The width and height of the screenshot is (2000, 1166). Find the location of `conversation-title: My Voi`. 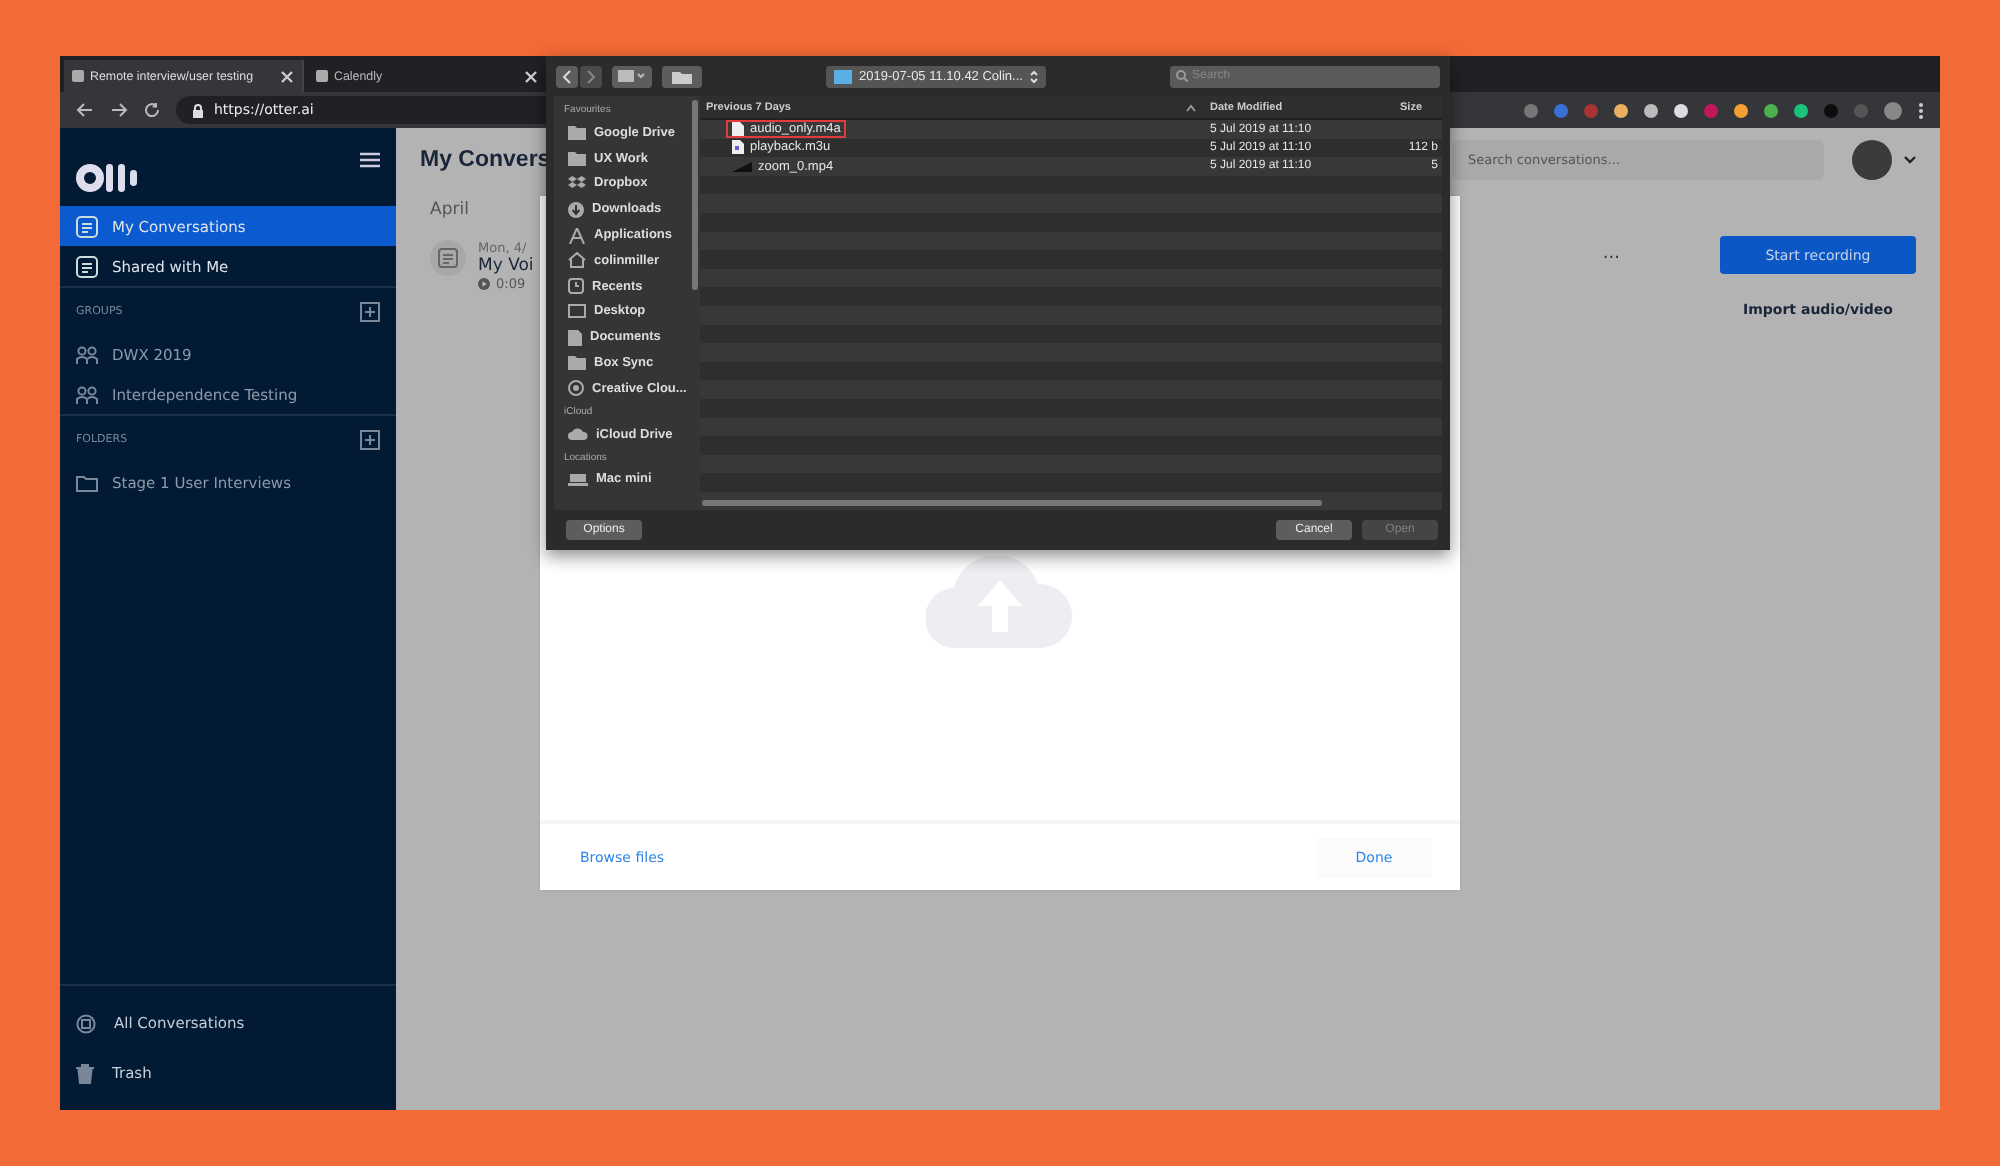

conversation-title: My Voi is located at coordinates (506, 266).